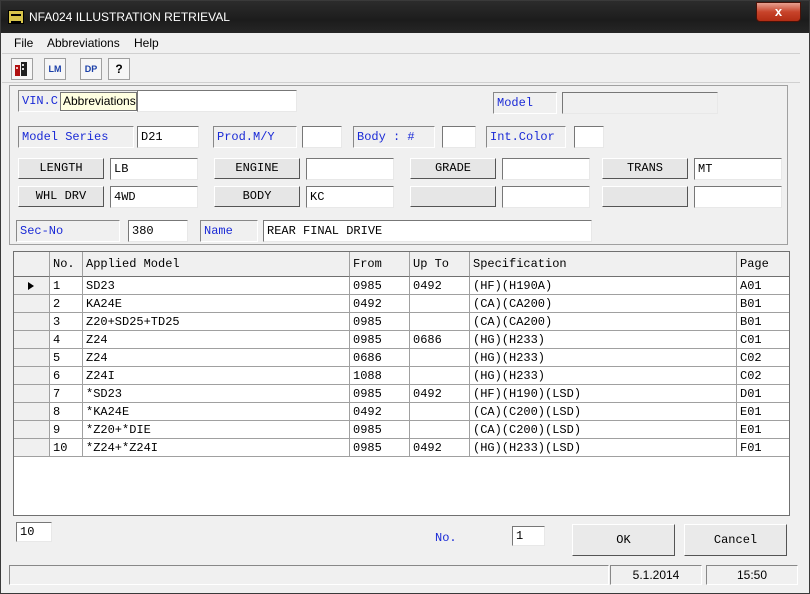 This screenshot has height=594, width=810. What do you see at coordinates (640, 103) in the screenshot?
I see `model-field` at bounding box center [640, 103].